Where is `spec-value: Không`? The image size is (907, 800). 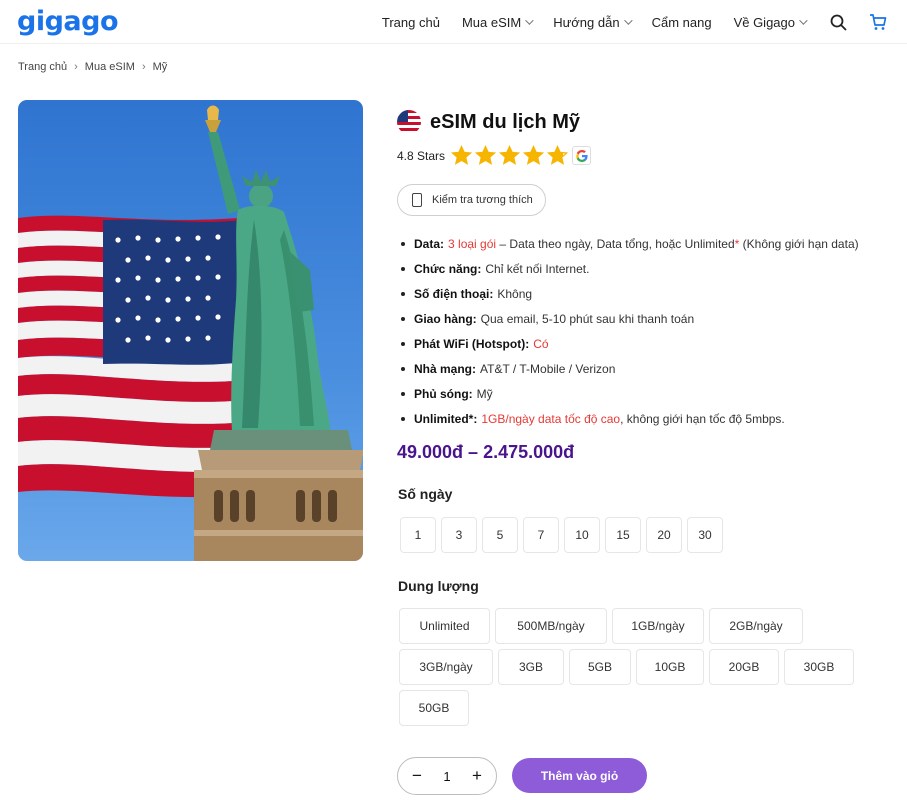 spec-value: Không is located at coordinates (515, 293).